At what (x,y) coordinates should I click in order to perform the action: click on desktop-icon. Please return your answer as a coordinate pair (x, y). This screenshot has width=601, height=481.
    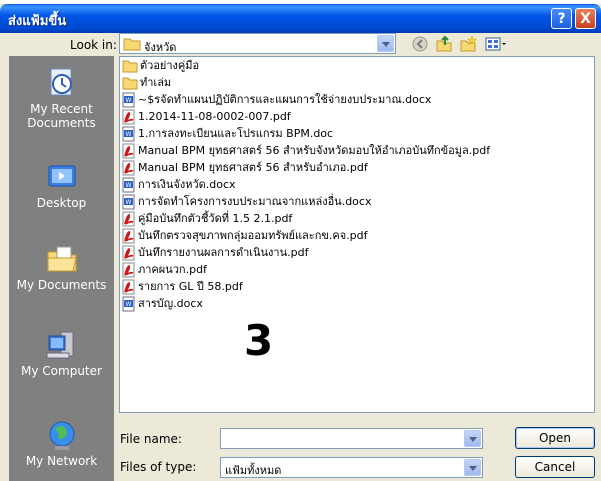
    Looking at the image, I should click on (61, 176).